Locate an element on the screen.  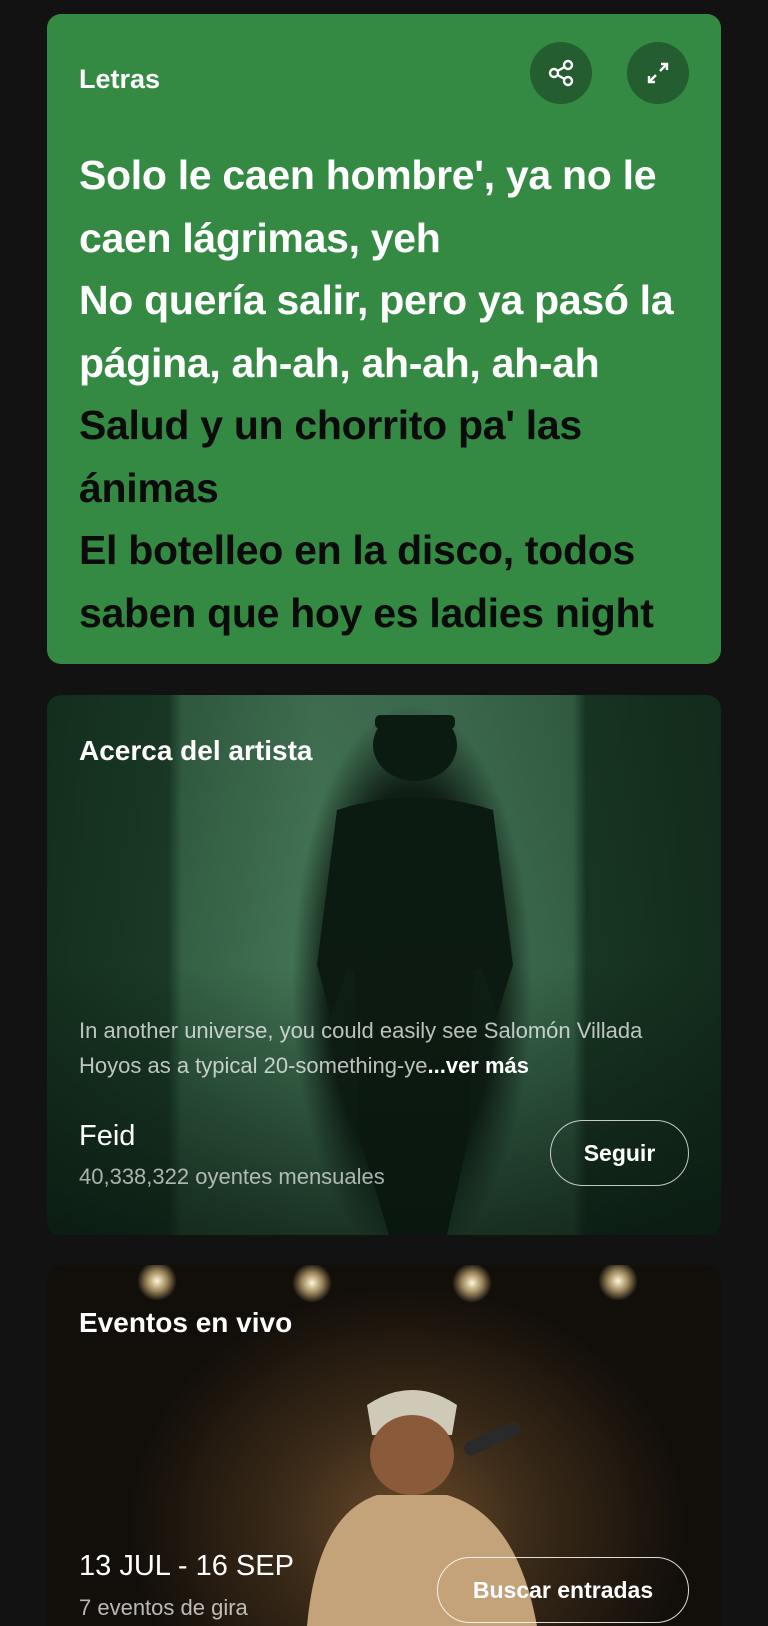
lyrics-title: Letras is located at coordinates (120, 79).